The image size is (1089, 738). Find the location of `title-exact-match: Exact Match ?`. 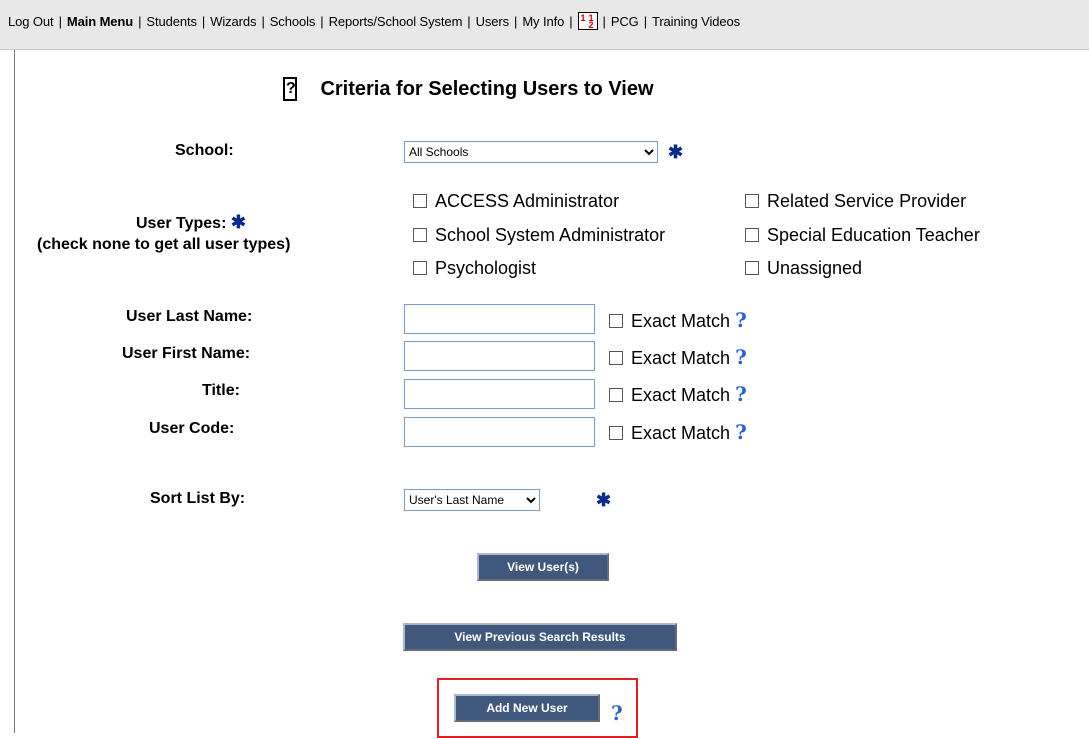

title-exact-match: Exact Match ? is located at coordinates (678, 394).